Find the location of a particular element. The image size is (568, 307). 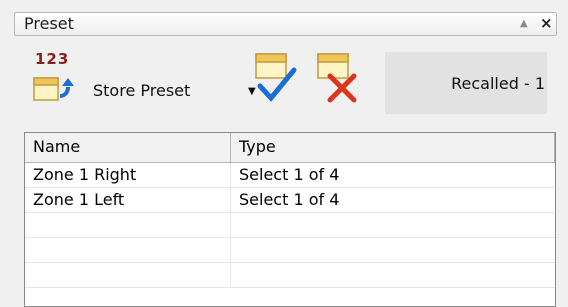

panel-header: Preset ▲ × is located at coordinates (285, 24).